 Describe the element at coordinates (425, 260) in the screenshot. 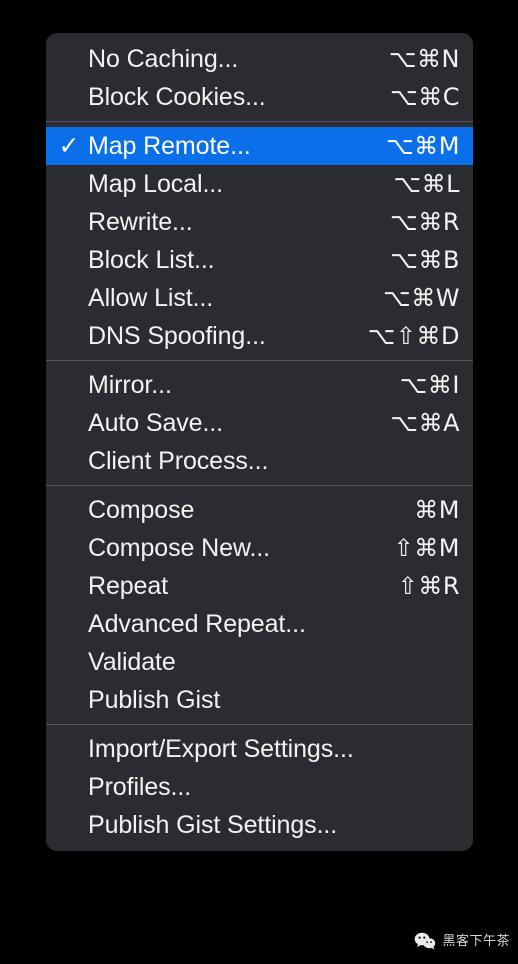

I see `menu-item-shortcut: ⌥⌘B` at that location.